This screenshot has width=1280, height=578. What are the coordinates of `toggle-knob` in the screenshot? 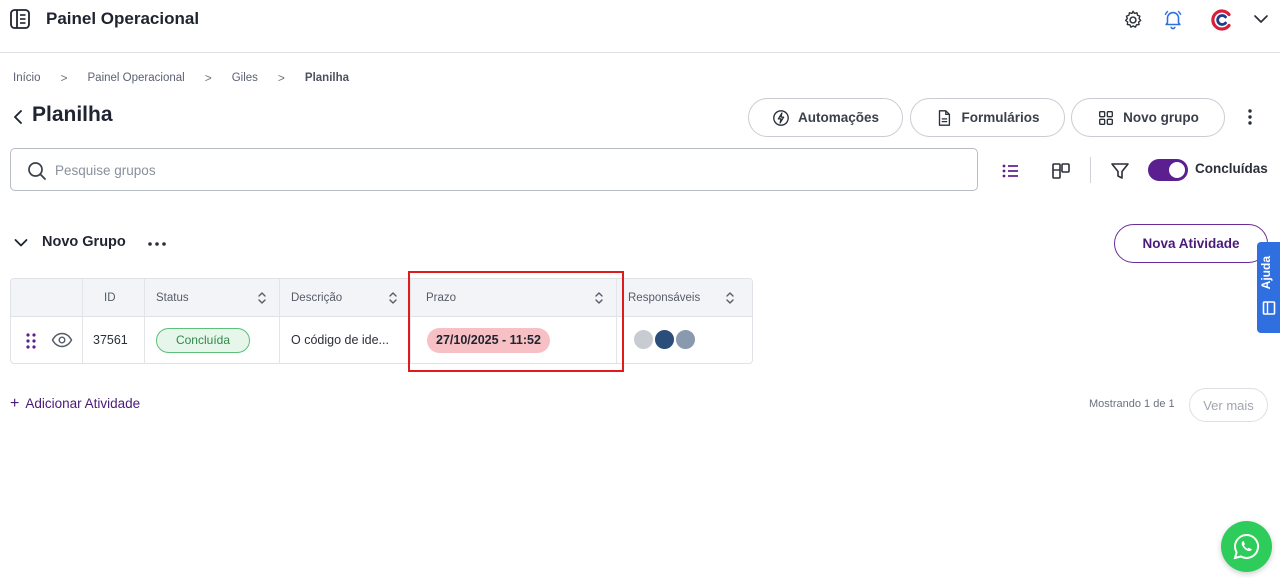 It's located at (1177, 170).